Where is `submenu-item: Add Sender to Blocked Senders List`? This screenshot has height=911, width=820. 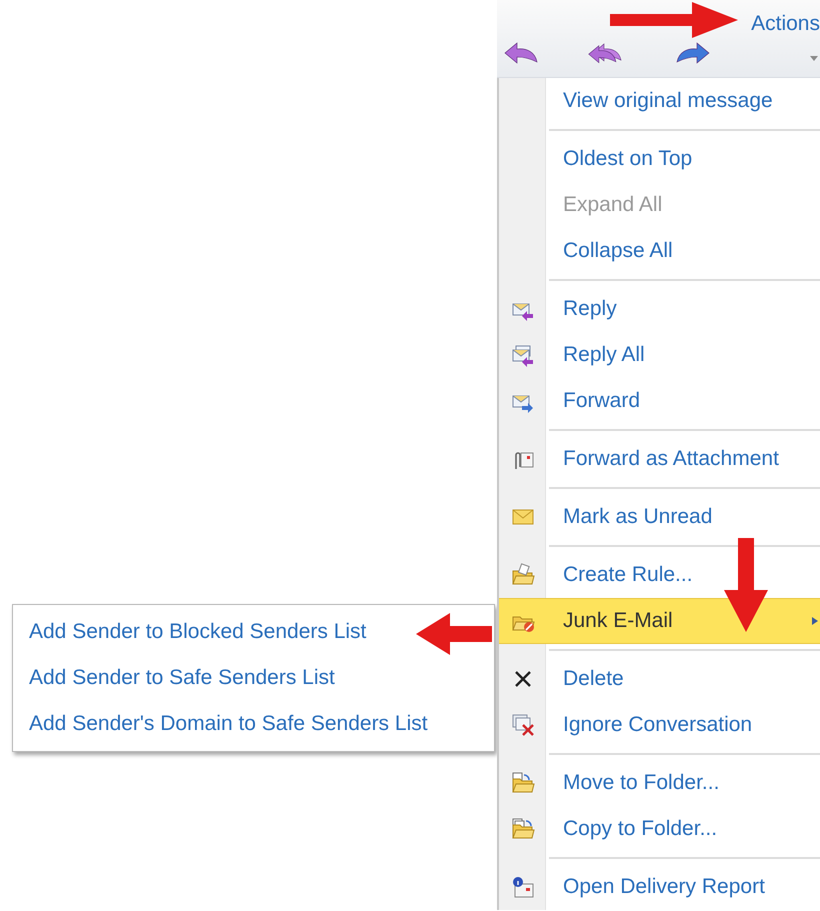 submenu-item: Add Sender to Blocked Senders List is located at coordinates (253, 632).